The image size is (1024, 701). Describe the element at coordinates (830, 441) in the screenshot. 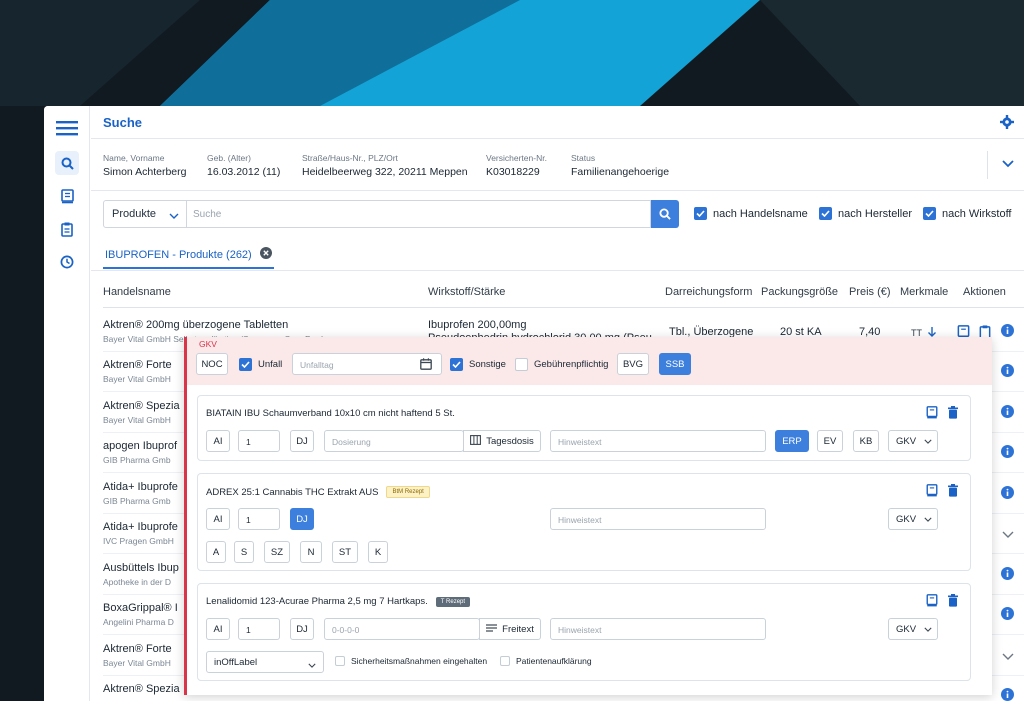

I see `ev-button: EV` at that location.